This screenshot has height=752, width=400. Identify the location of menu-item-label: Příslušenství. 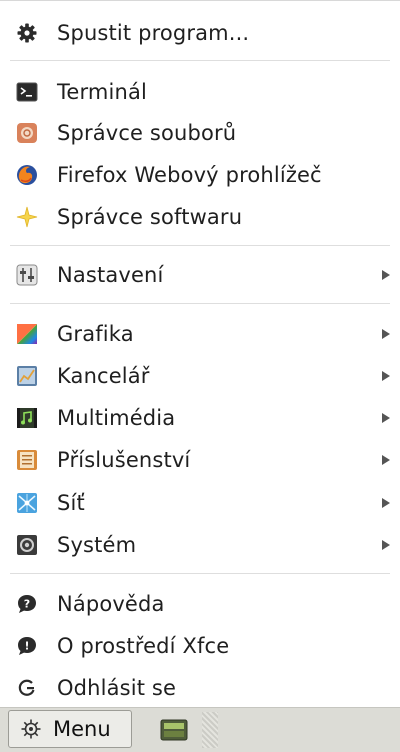
(124, 460).